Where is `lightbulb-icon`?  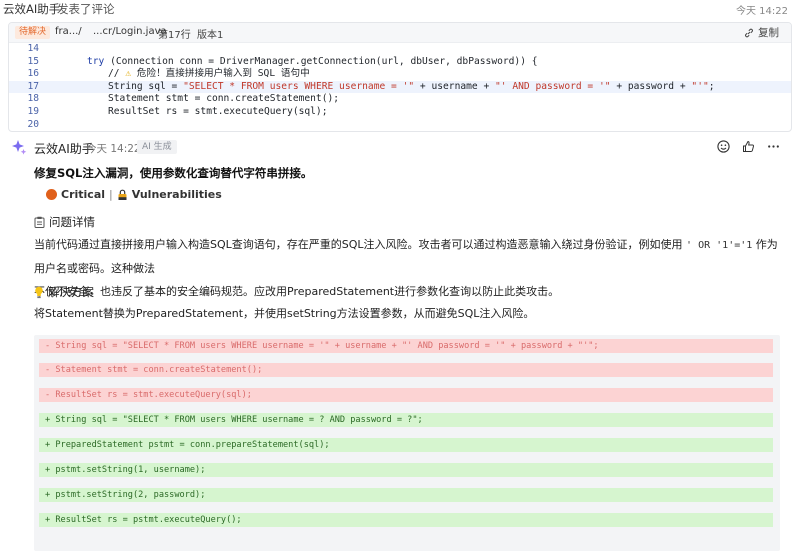 lightbulb-icon is located at coordinates (39, 292).